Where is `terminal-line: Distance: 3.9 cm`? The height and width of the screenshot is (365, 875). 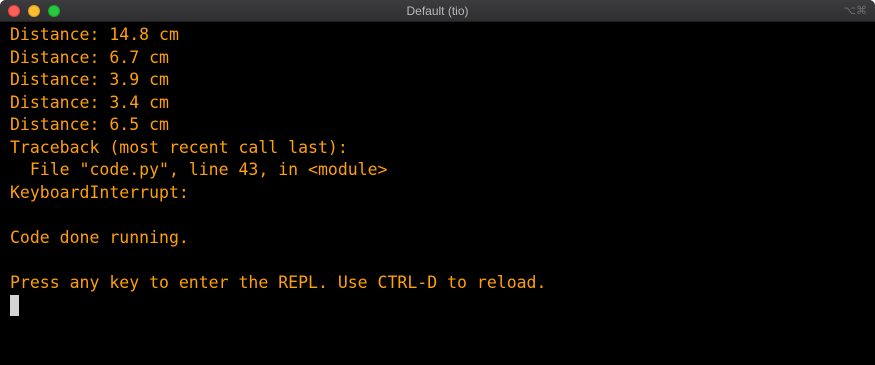
terminal-line: Distance: 3.9 cm is located at coordinates (89, 79).